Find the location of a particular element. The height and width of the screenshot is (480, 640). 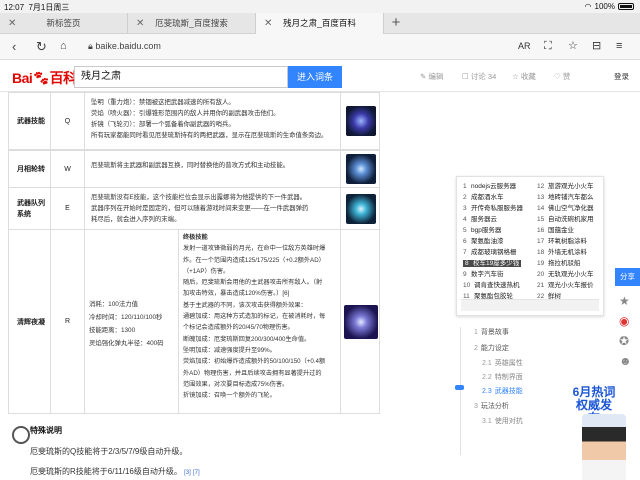

reference-link: [3] is located at coordinates (187, 473).